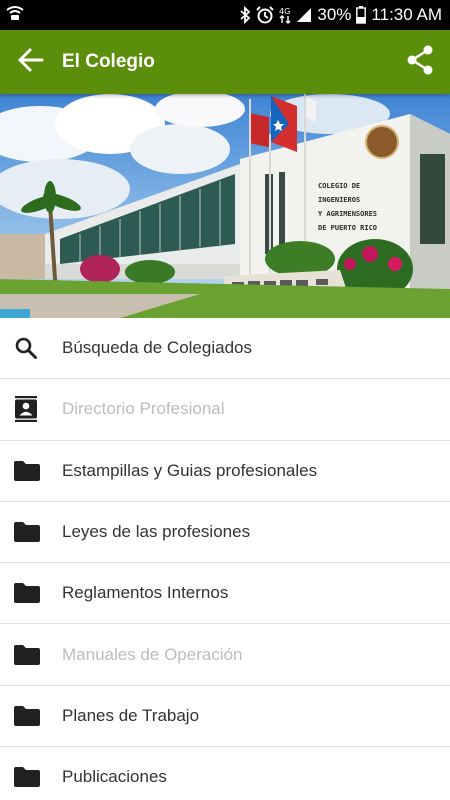  What do you see at coordinates (108, 61) in the screenshot?
I see `page-title: El Colegio` at bounding box center [108, 61].